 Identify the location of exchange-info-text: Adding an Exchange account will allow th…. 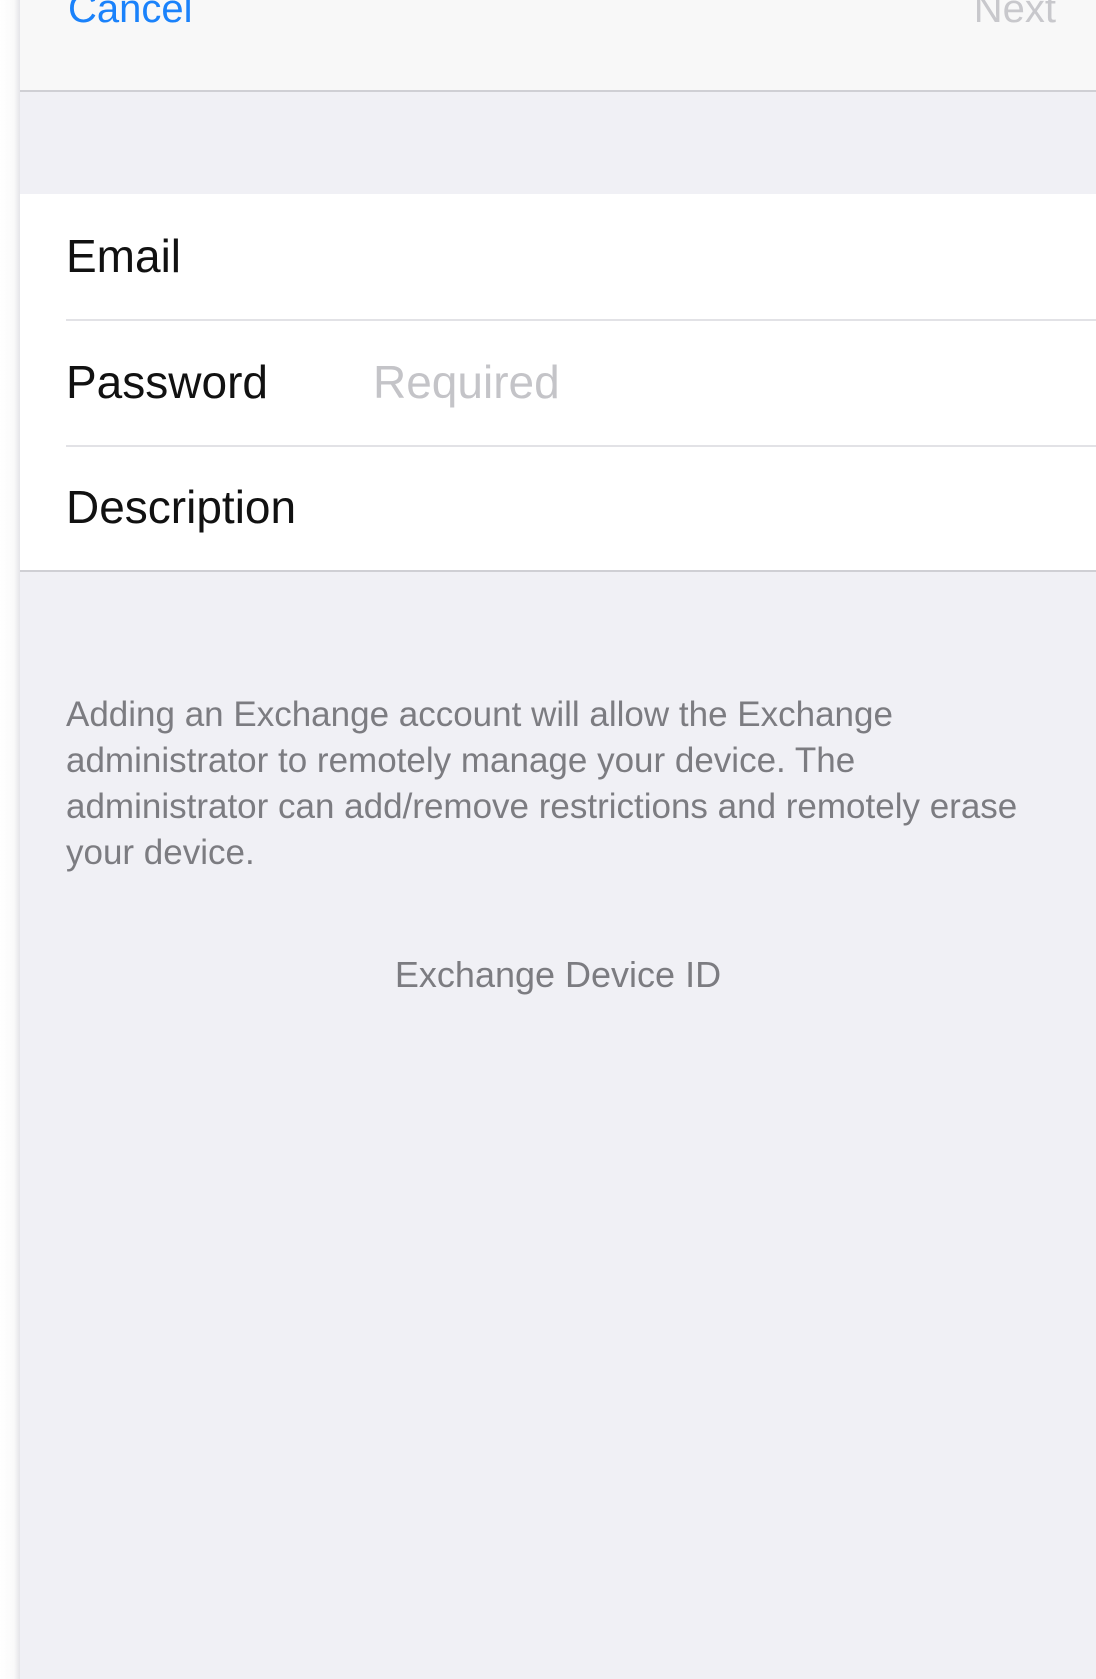
(542, 783).